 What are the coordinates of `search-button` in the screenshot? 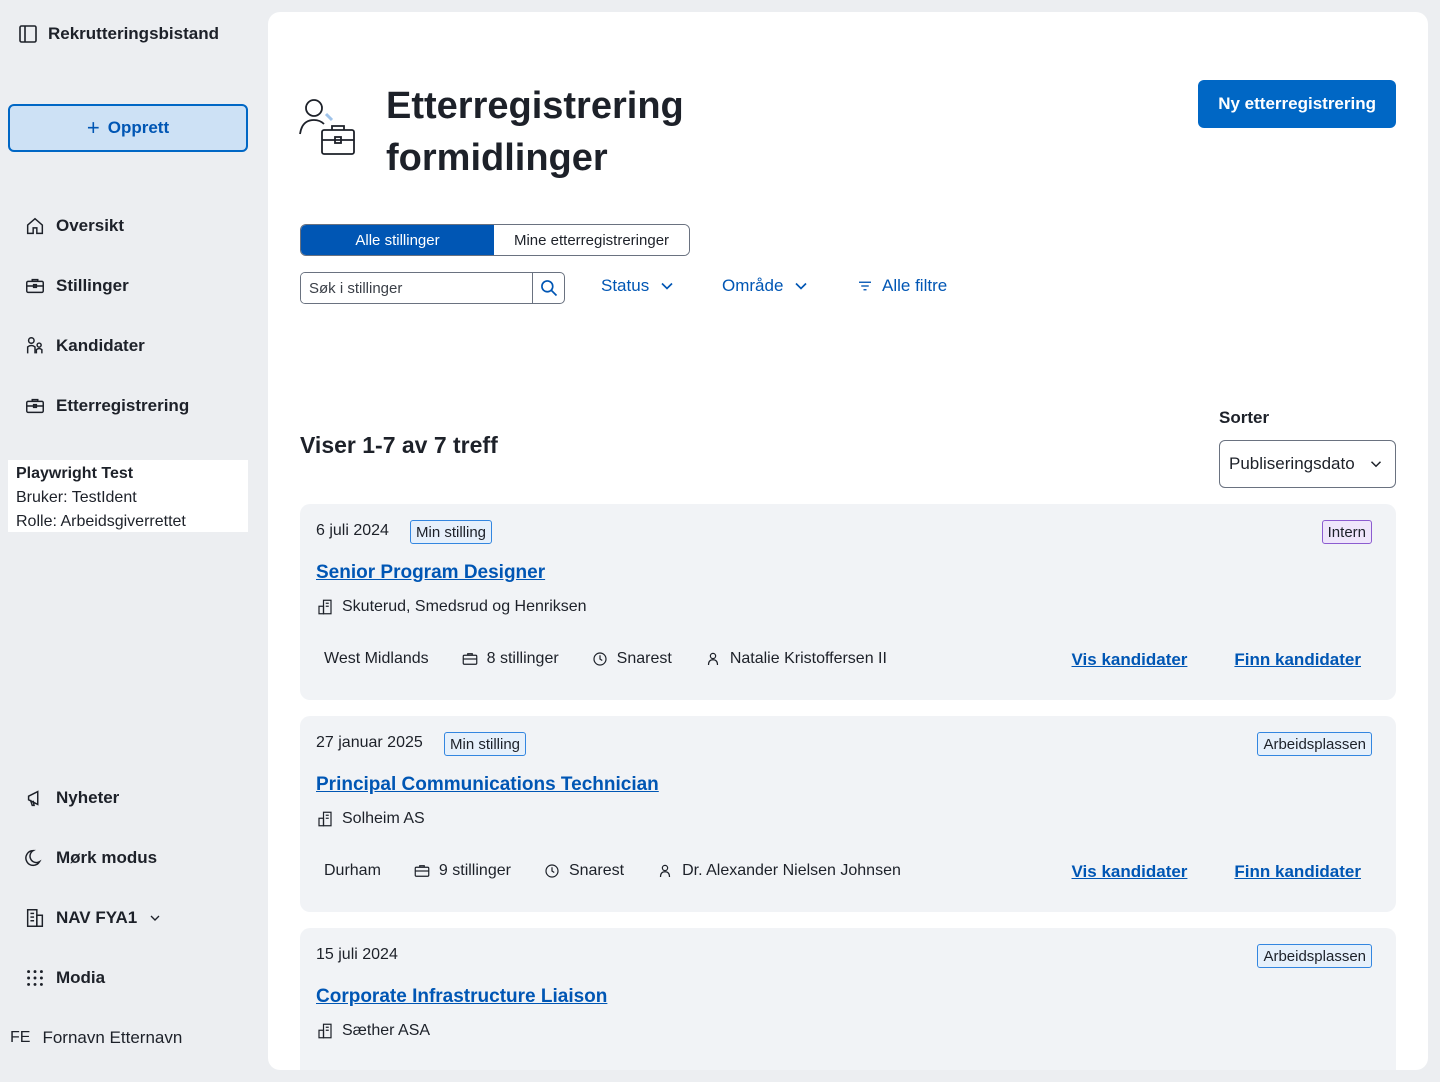 It's located at (548, 288).